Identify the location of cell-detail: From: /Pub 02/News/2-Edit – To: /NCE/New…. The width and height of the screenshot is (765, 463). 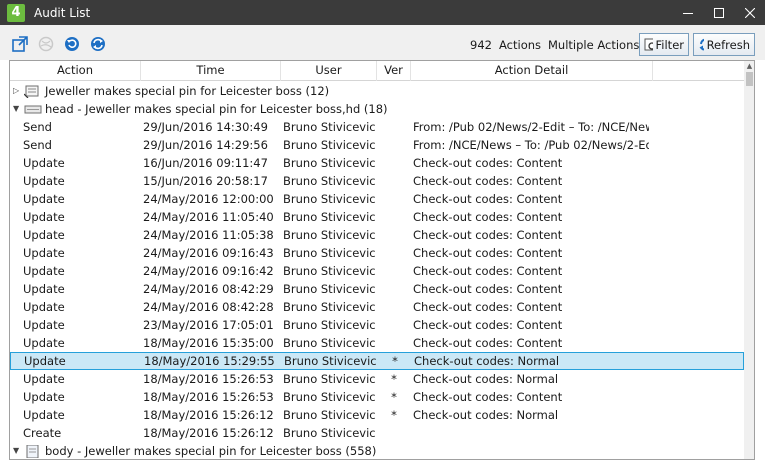
(531, 127).